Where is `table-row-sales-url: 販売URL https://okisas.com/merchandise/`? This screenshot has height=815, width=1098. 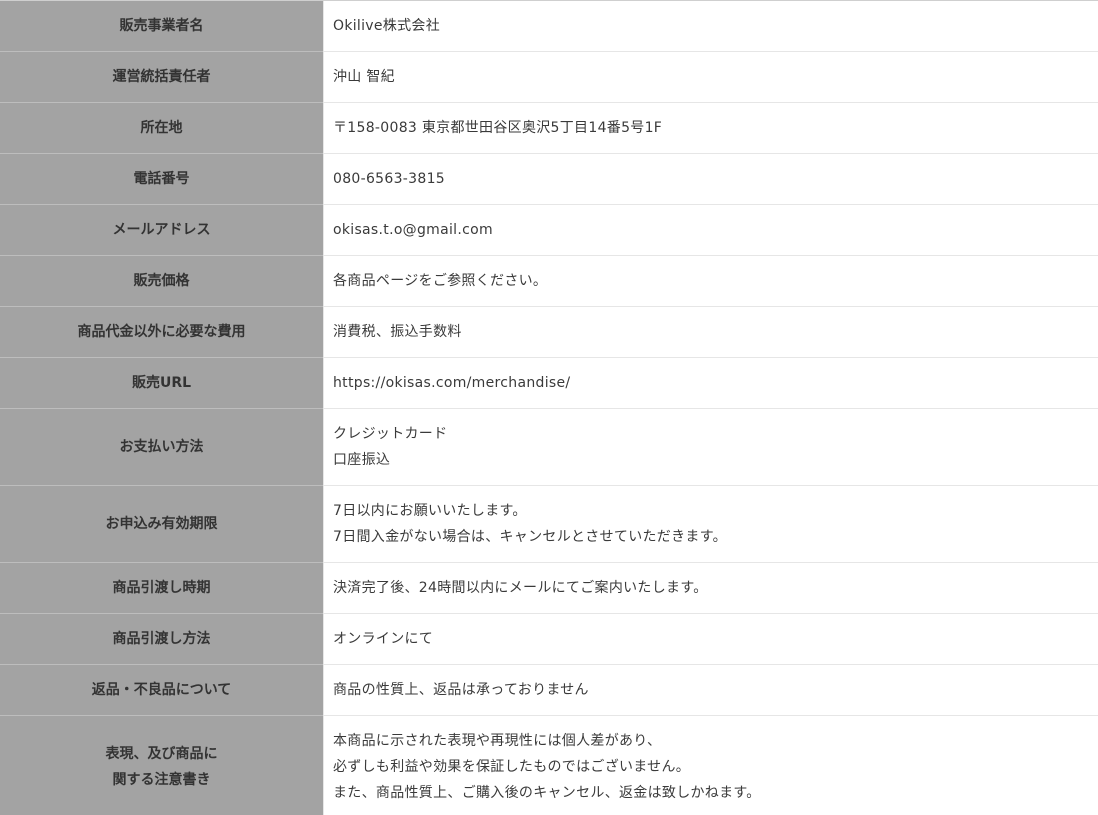 table-row-sales-url: 販売URL https://okisas.com/merchandise/ is located at coordinates (549, 383).